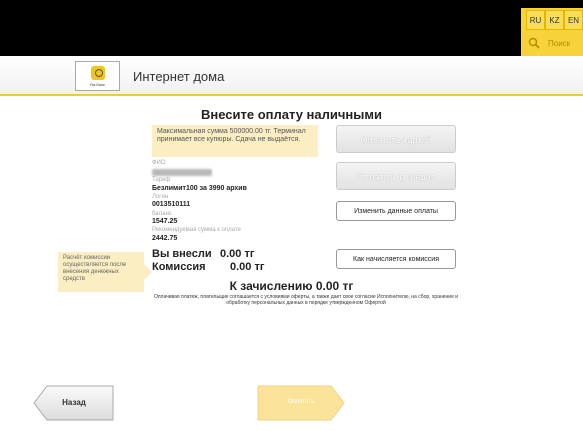  What do you see at coordinates (291, 28) in the screenshot?
I see `top-bar` at bounding box center [291, 28].